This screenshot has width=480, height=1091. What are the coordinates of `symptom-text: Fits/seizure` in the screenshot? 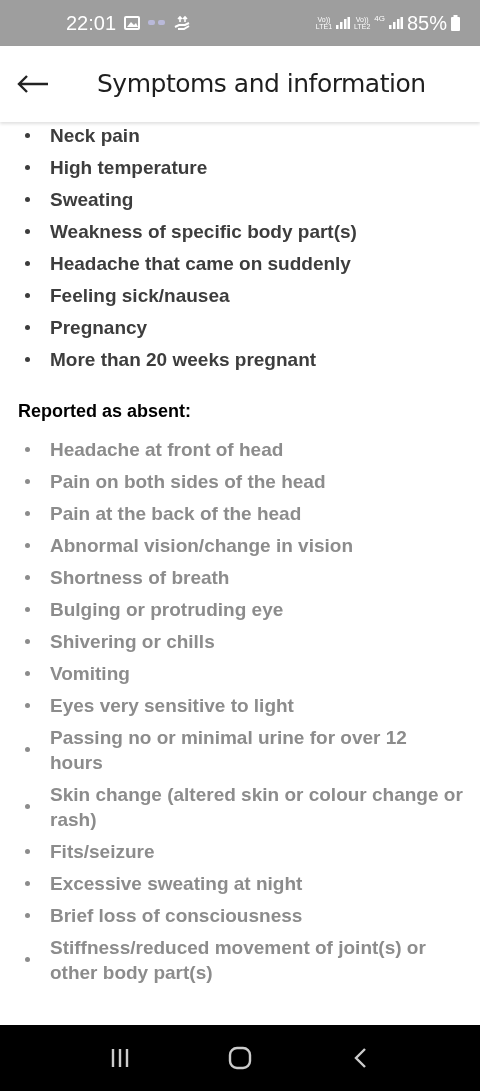 It's located at (103, 851).